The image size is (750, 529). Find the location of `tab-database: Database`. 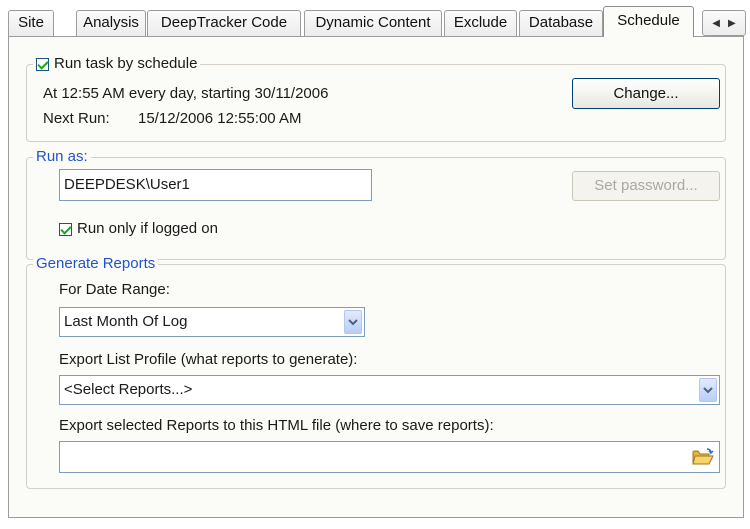

tab-database: Database is located at coordinates (561, 23).